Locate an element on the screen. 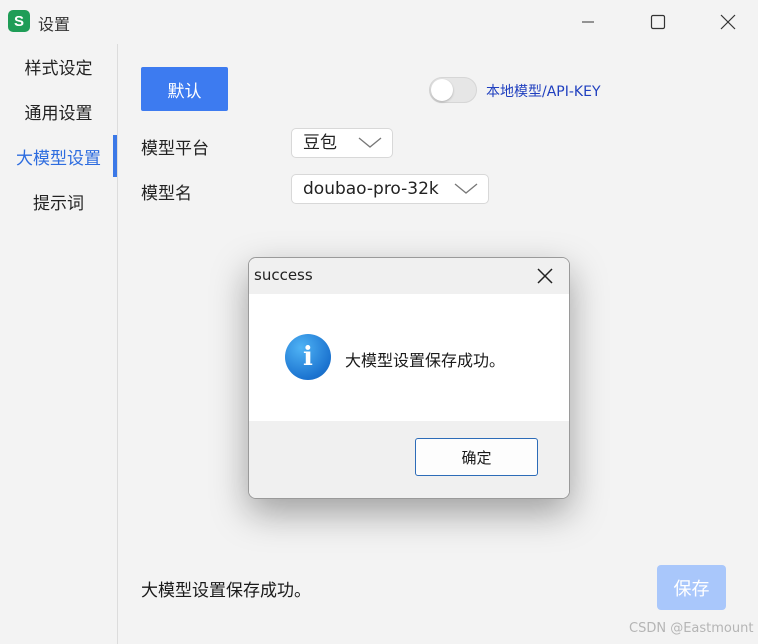 The image size is (758, 644). dialog-title-bar: success is located at coordinates (409, 276).